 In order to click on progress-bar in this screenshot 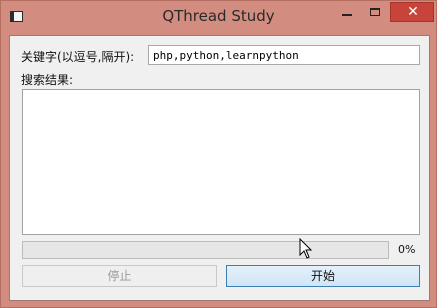, I will do `click(205, 250)`.